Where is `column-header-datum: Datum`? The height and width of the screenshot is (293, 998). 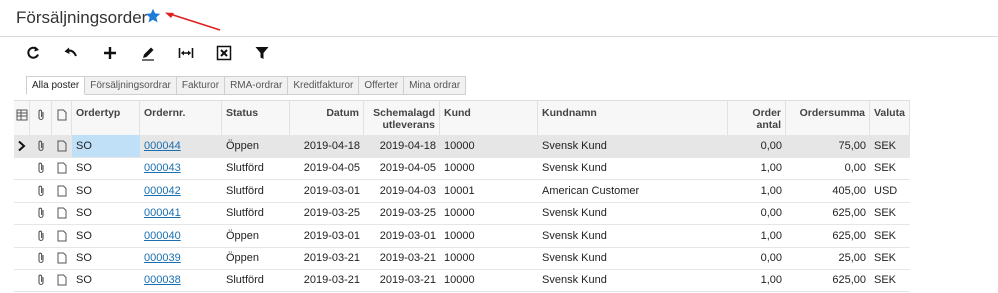
column-header-datum: Datum is located at coordinates (327, 118).